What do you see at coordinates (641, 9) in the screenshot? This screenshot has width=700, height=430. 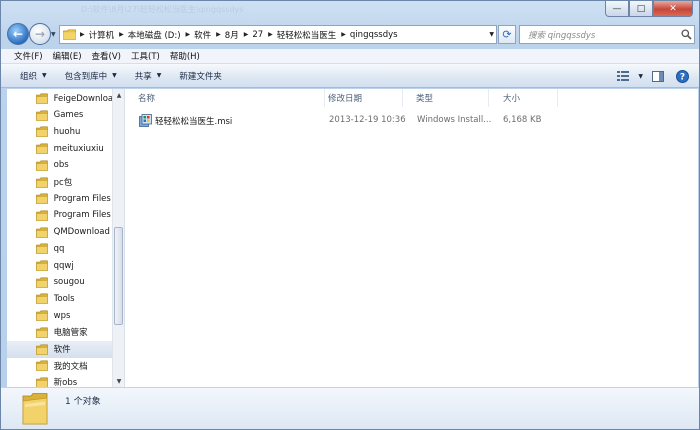 I see `maximize-button: □` at bounding box center [641, 9].